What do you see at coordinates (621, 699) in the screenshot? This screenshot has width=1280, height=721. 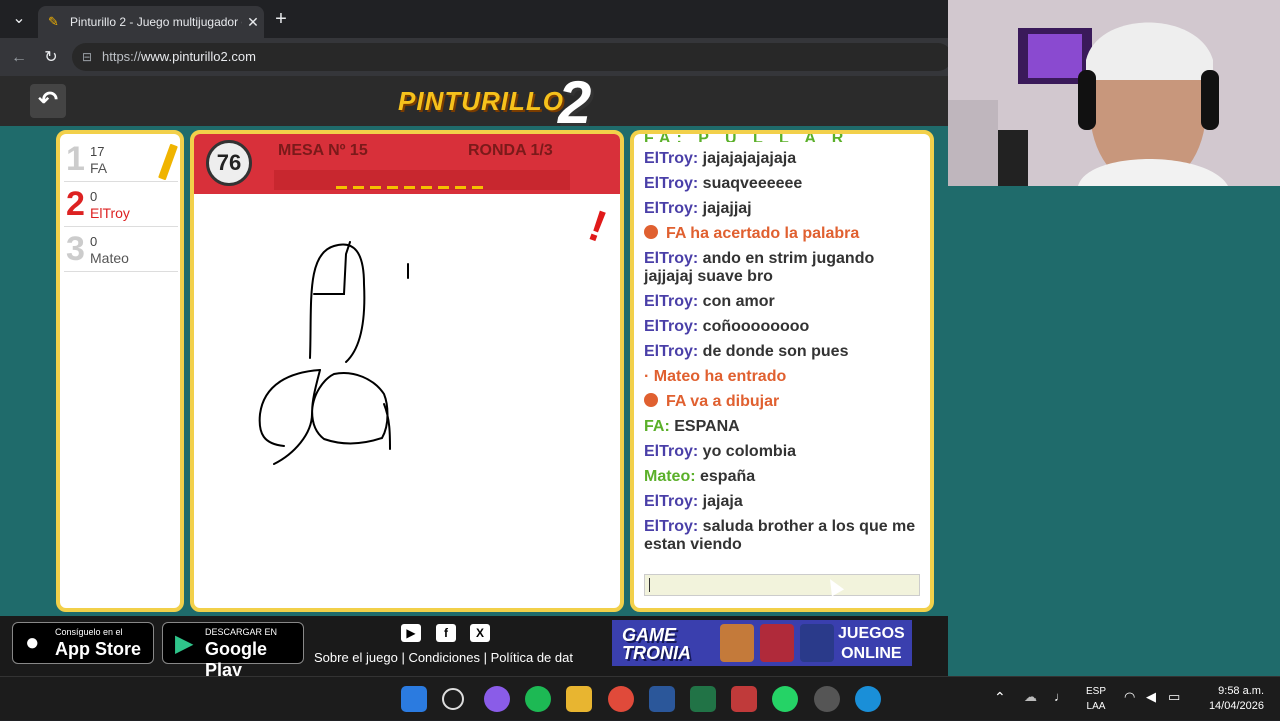 I see `chrome-icon` at bounding box center [621, 699].